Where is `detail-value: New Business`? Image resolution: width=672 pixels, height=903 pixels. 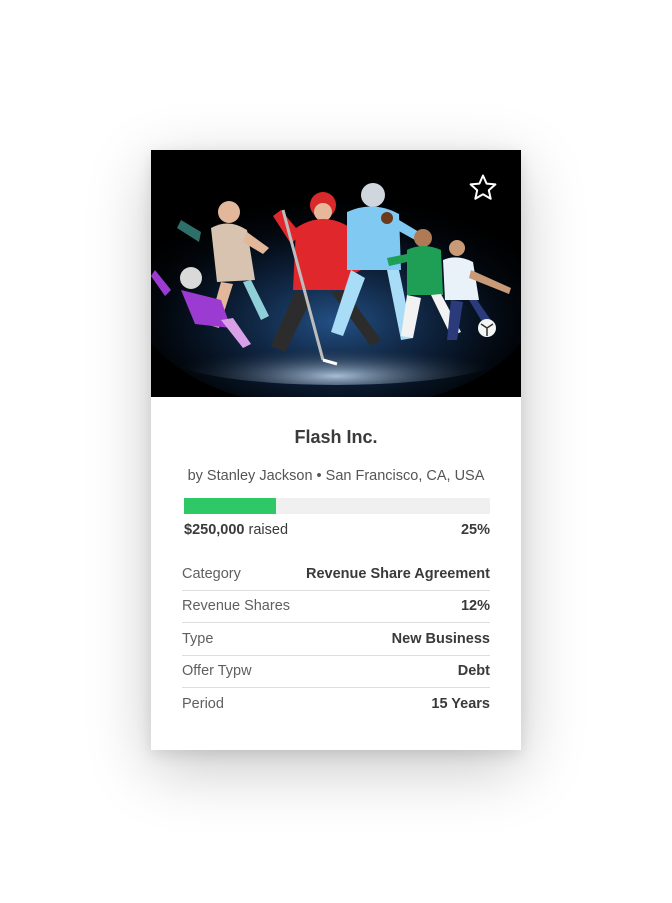 detail-value: New Business is located at coordinates (440, 638).